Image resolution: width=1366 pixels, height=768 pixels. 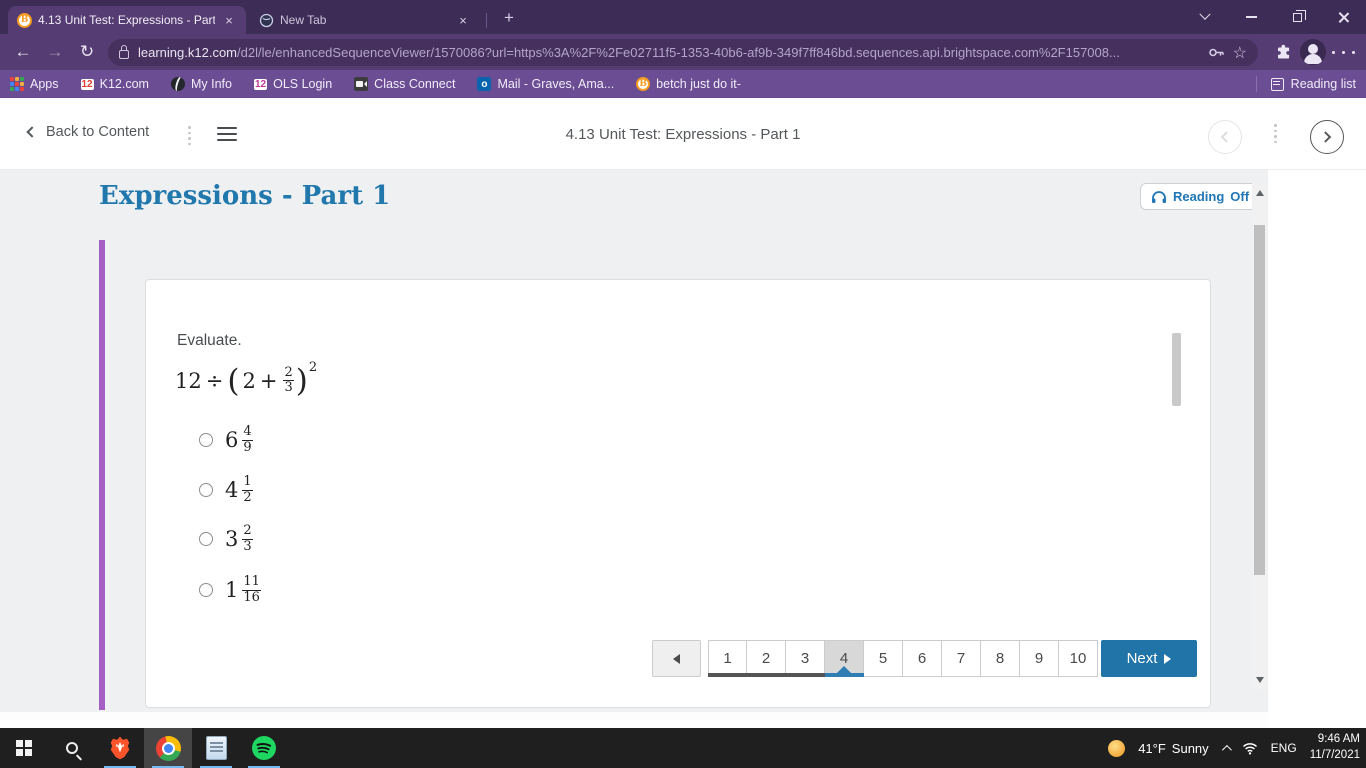 What do you see at coordinates (1205, 17) in the screenshot?
I see `tab-search-button` at bounding box center [1205, 17].